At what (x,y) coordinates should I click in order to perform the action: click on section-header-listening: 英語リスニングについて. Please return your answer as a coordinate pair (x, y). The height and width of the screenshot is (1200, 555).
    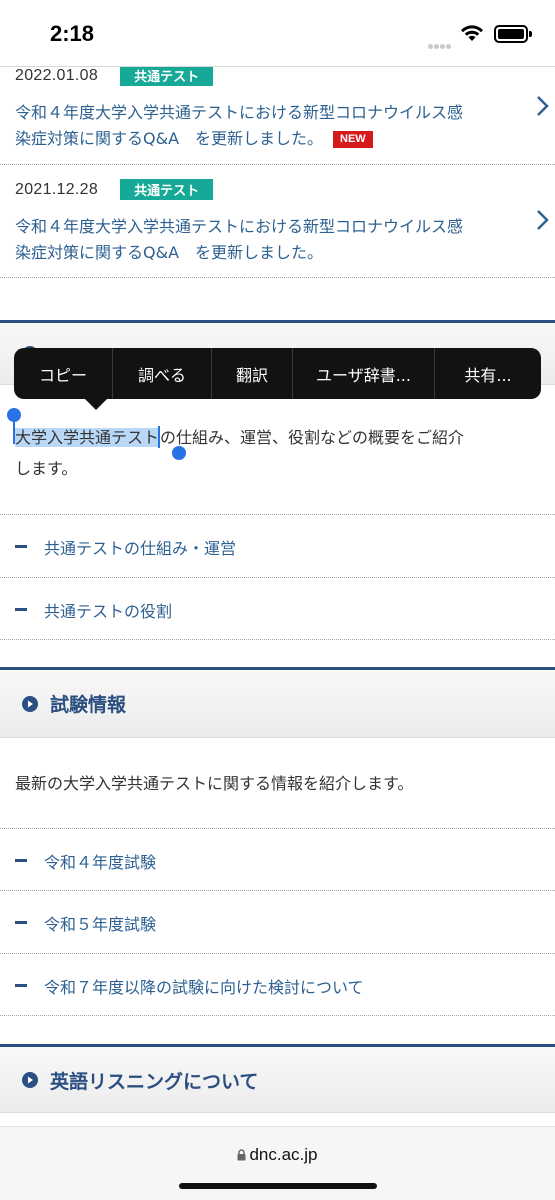
    Looking at the image, I should click on (277, 1080).